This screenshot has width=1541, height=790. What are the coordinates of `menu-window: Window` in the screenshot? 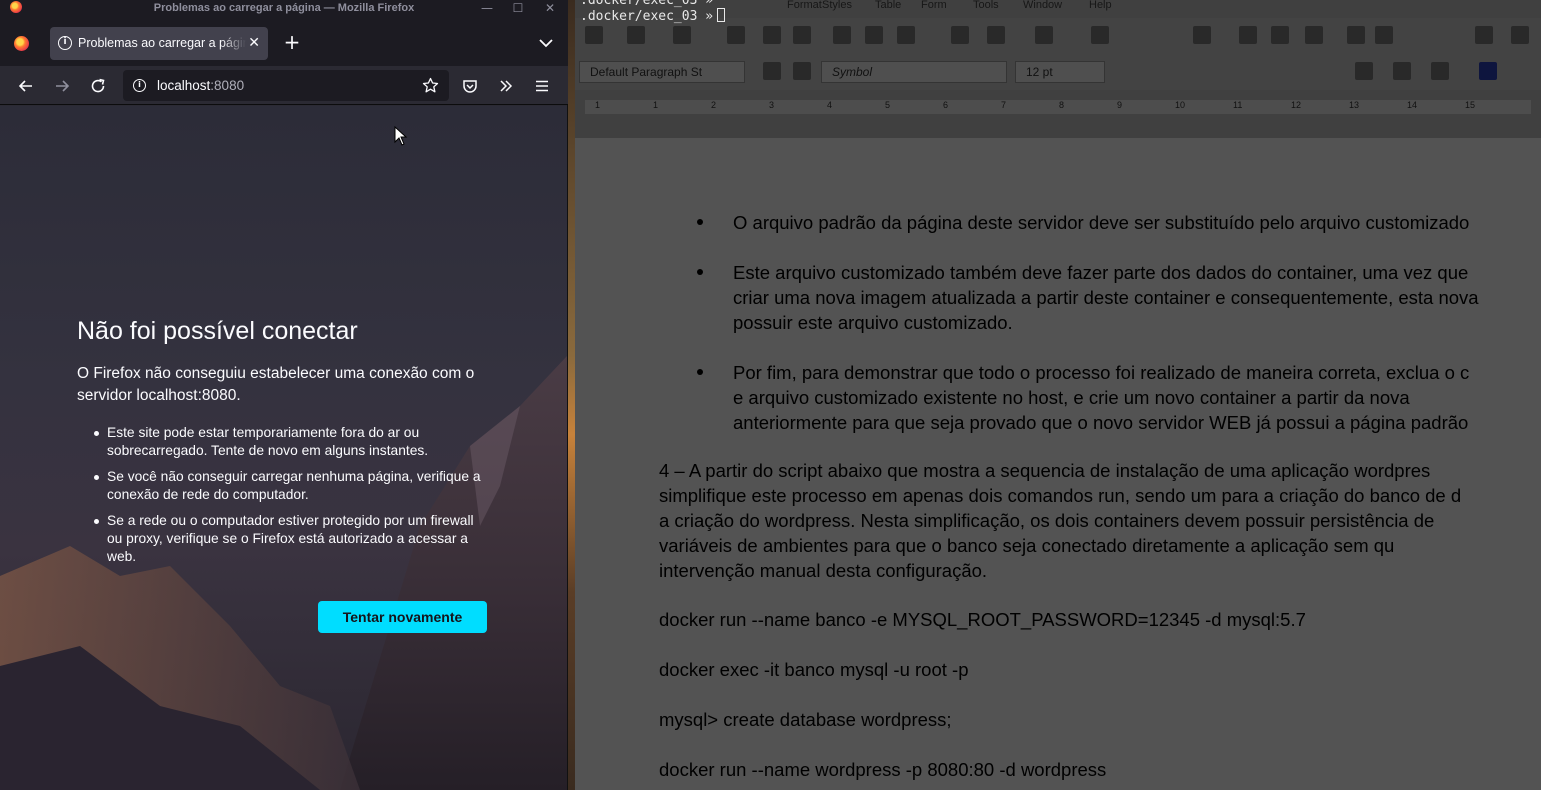 It's located at (1042, 5).